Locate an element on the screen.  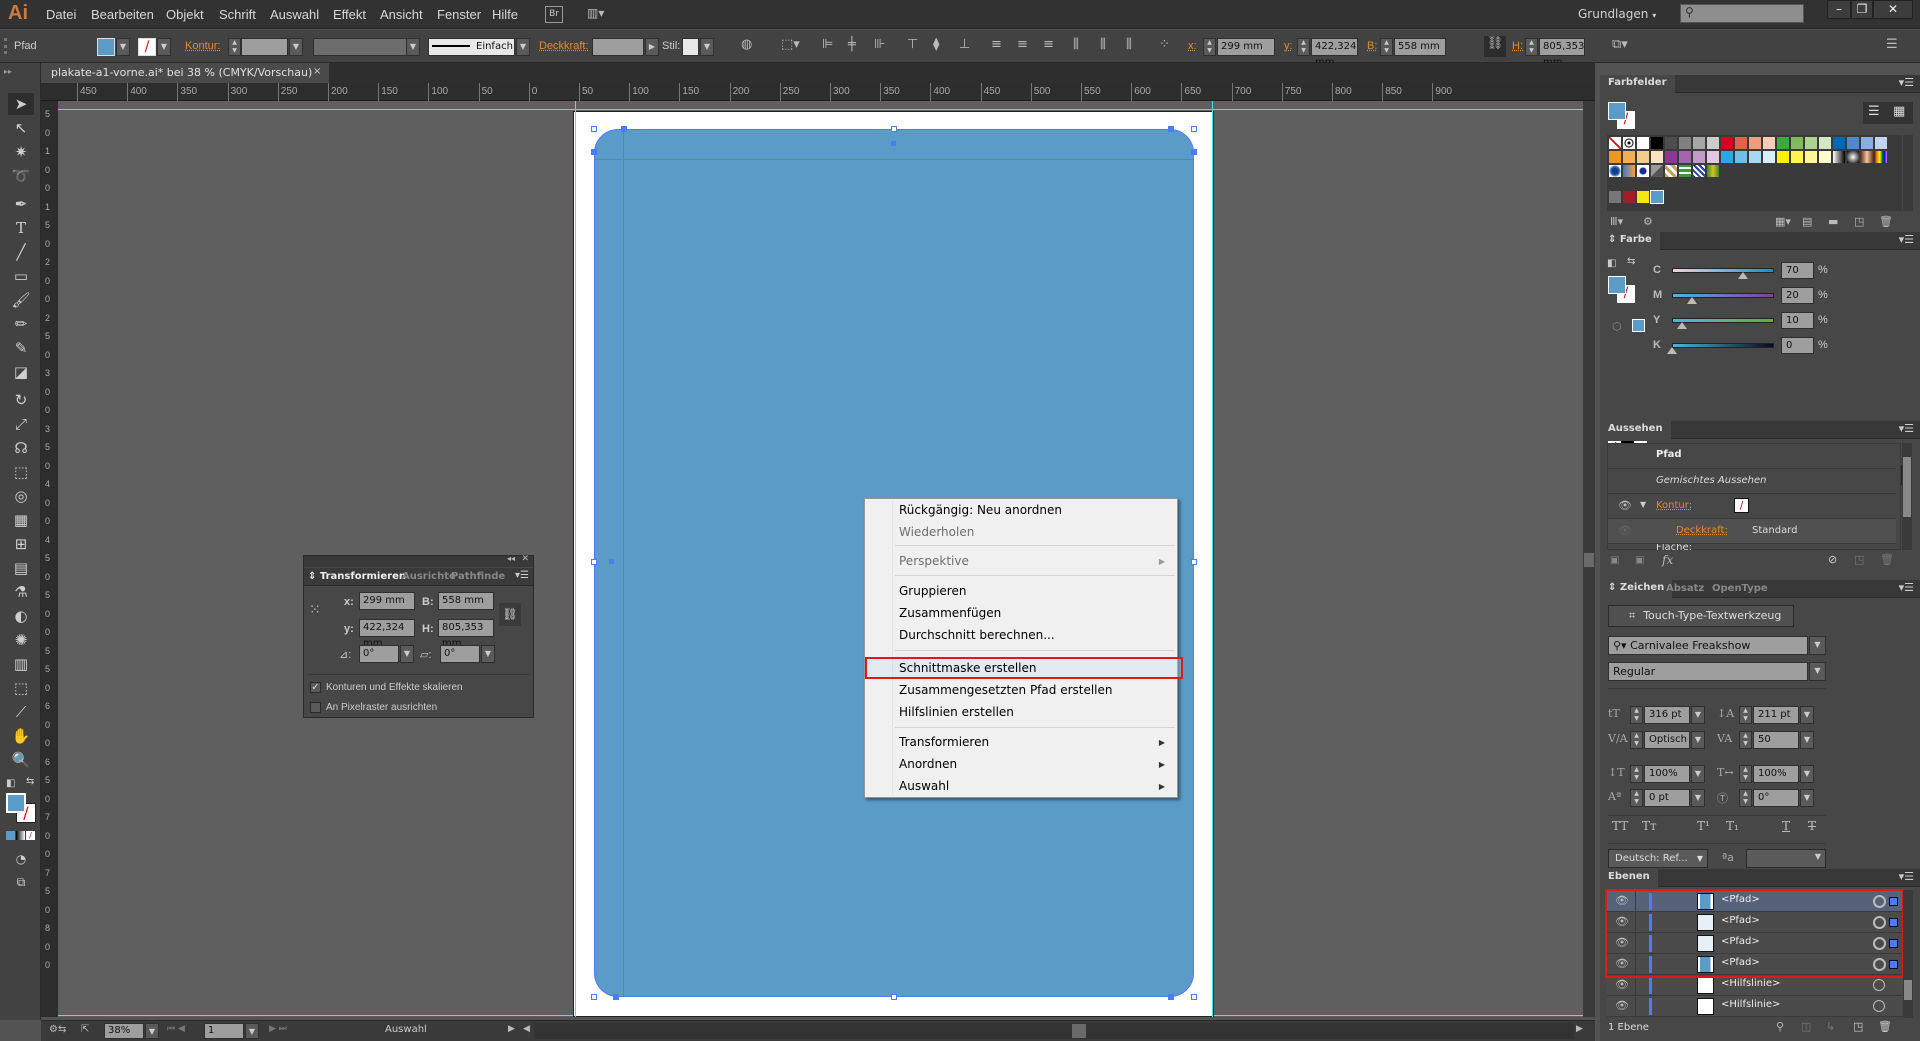
stroke-weight-field is located at coordinates (264, 47).